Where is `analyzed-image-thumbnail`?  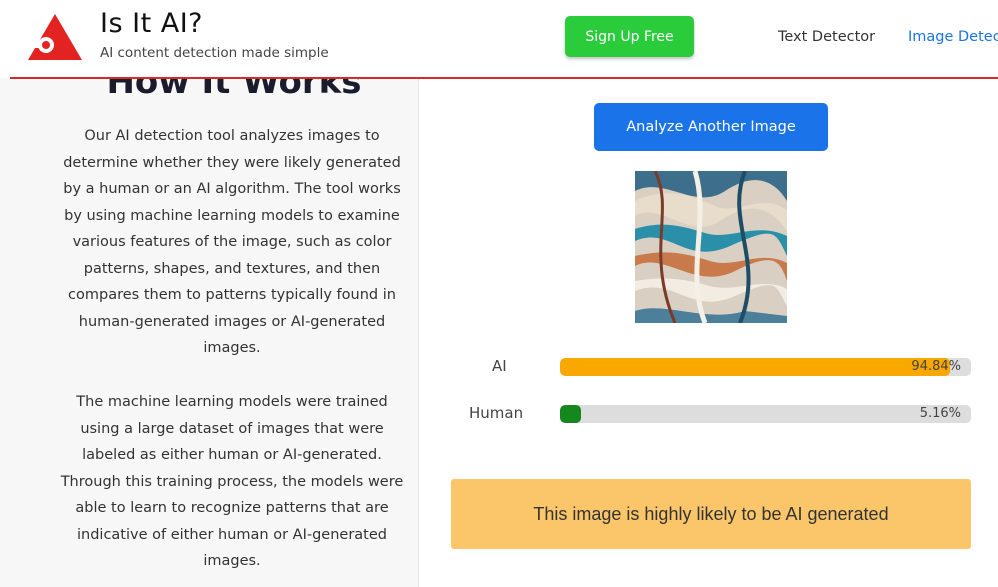
analyzed-image-thumbnail is located at coordinates (711, 247).